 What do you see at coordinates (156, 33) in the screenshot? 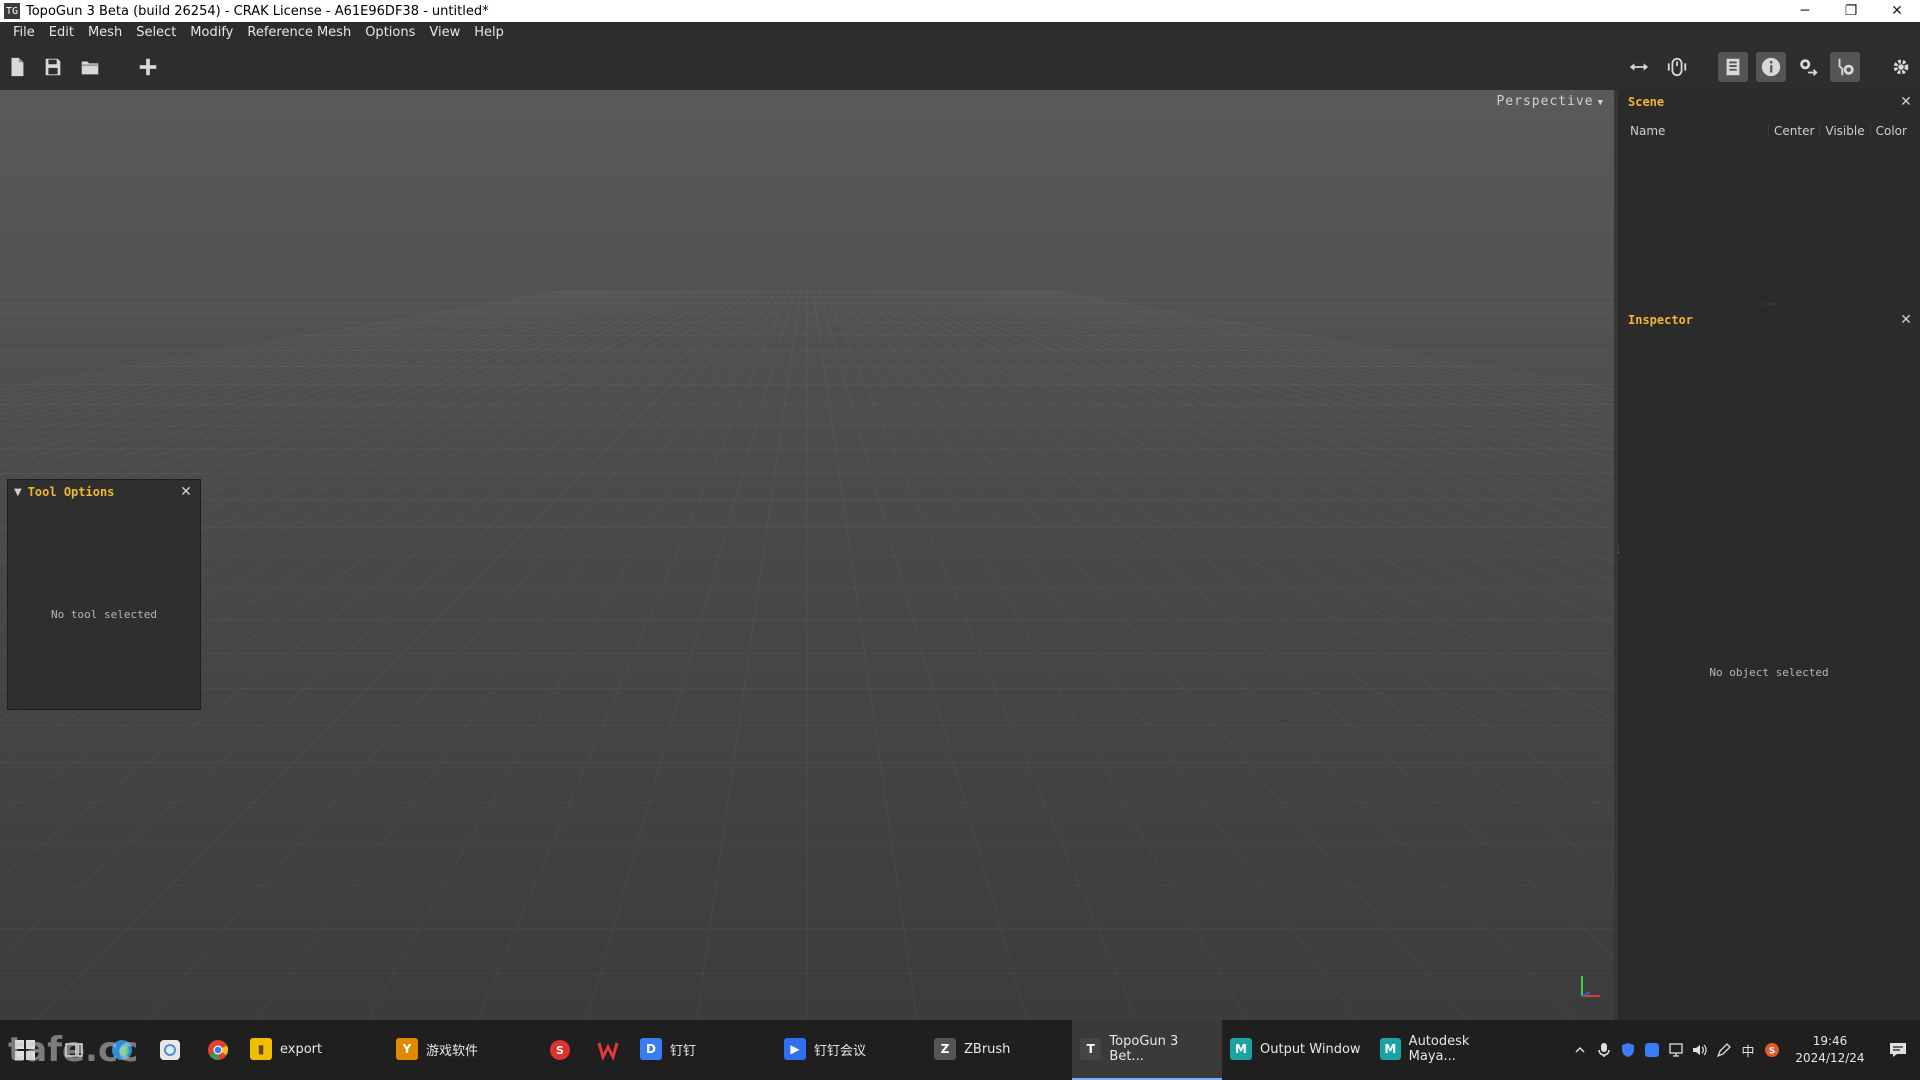
I see `menu-select: Select` at bounding box center [156, 33].